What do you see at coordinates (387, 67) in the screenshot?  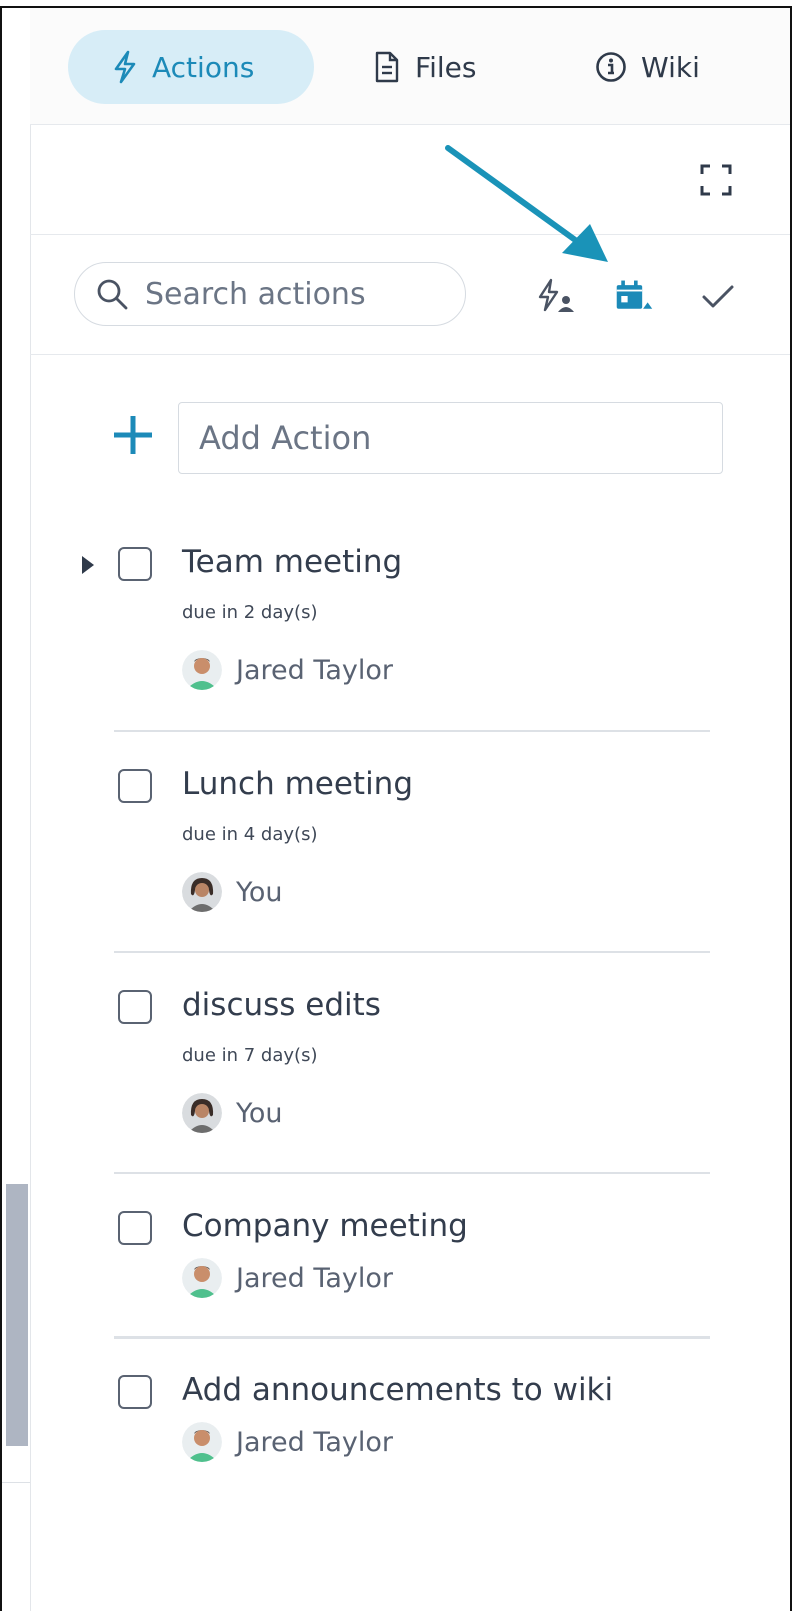 I see `file-icon` at bounding box center [387, 67].